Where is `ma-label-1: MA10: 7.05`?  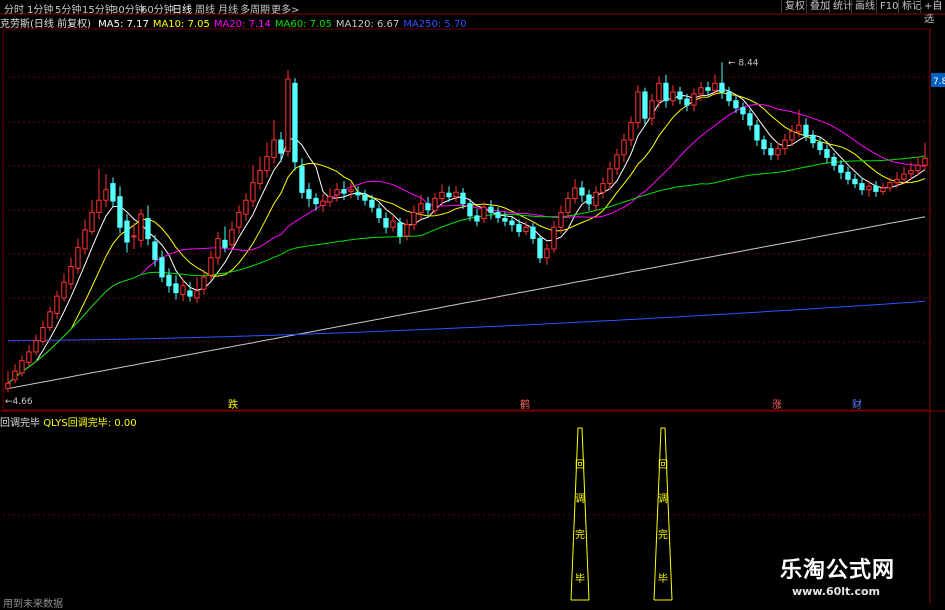 ma-label-1: MA10: 7.05 is located at coordinates (181, 24).